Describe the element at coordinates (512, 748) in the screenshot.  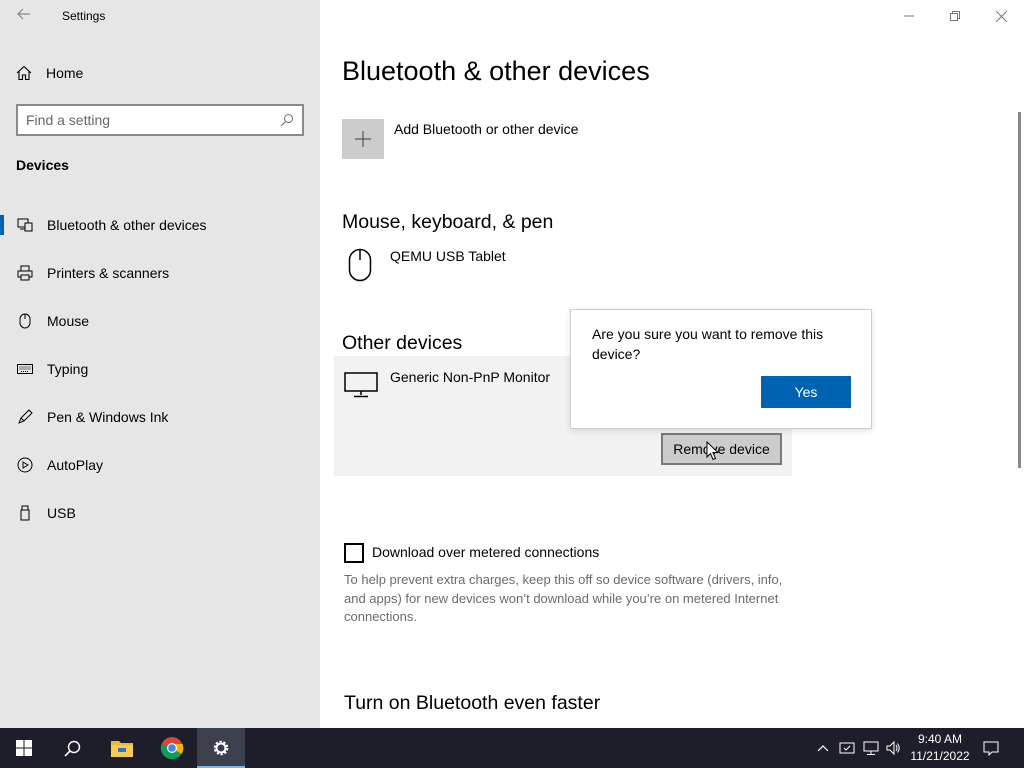
I see `taskbar: 9:40 AM 11/21/2022` at that location.